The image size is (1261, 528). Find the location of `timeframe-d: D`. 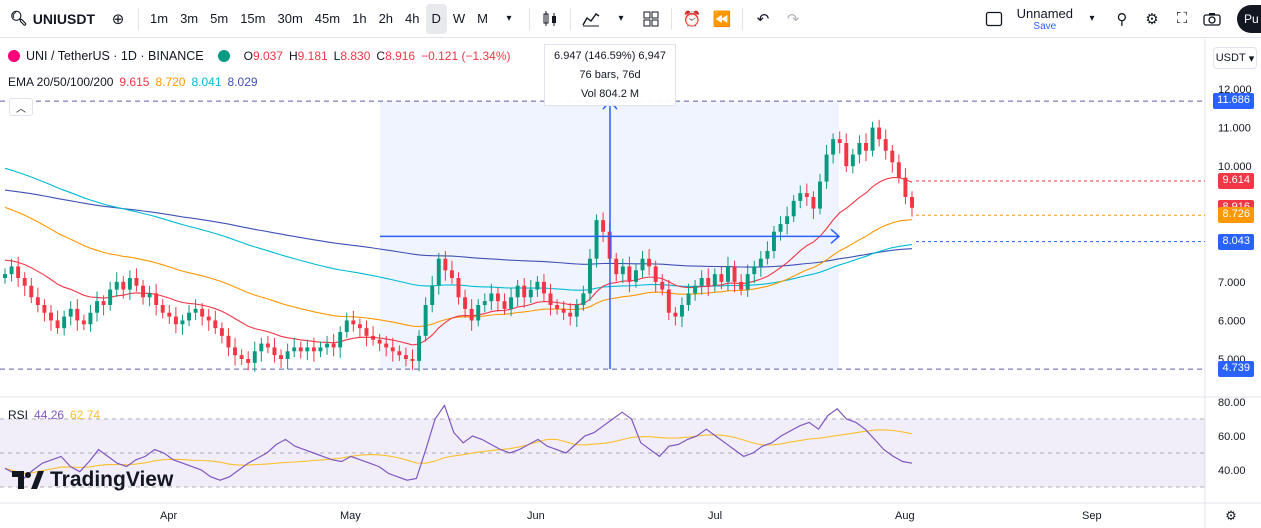

timeframe-d: D is located at coordinates (436, 18).